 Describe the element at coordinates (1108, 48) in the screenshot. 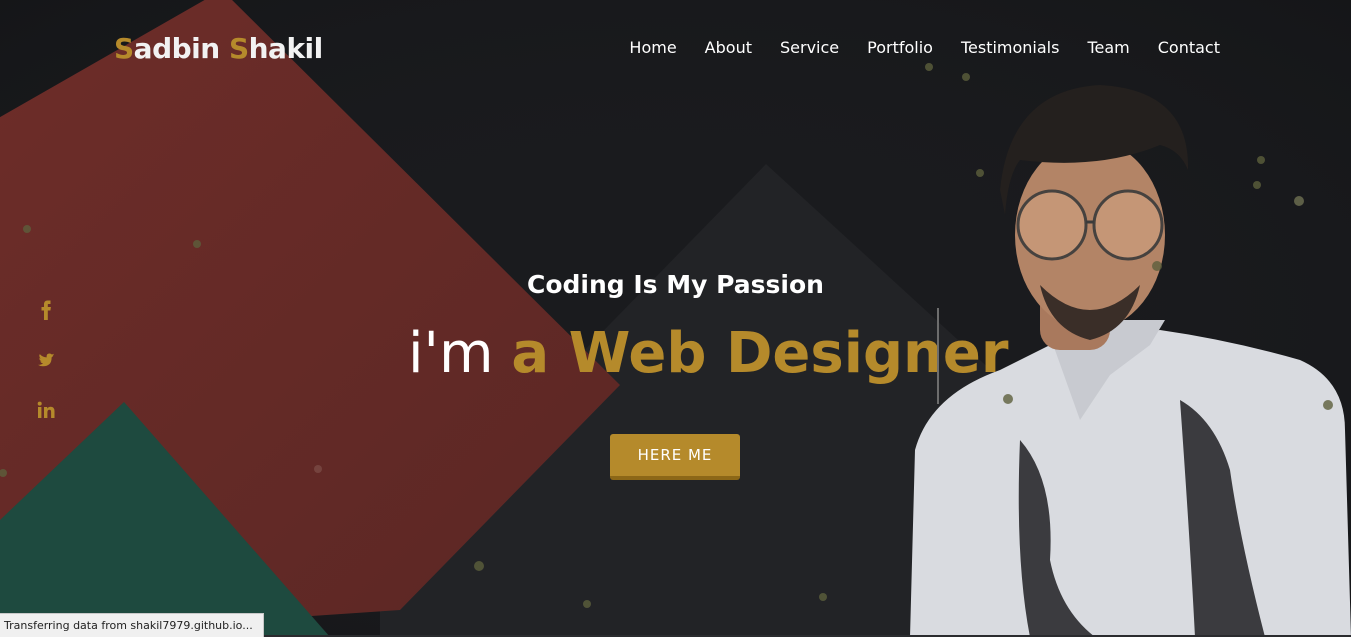

I see `nav-item-team: Team` at that location.